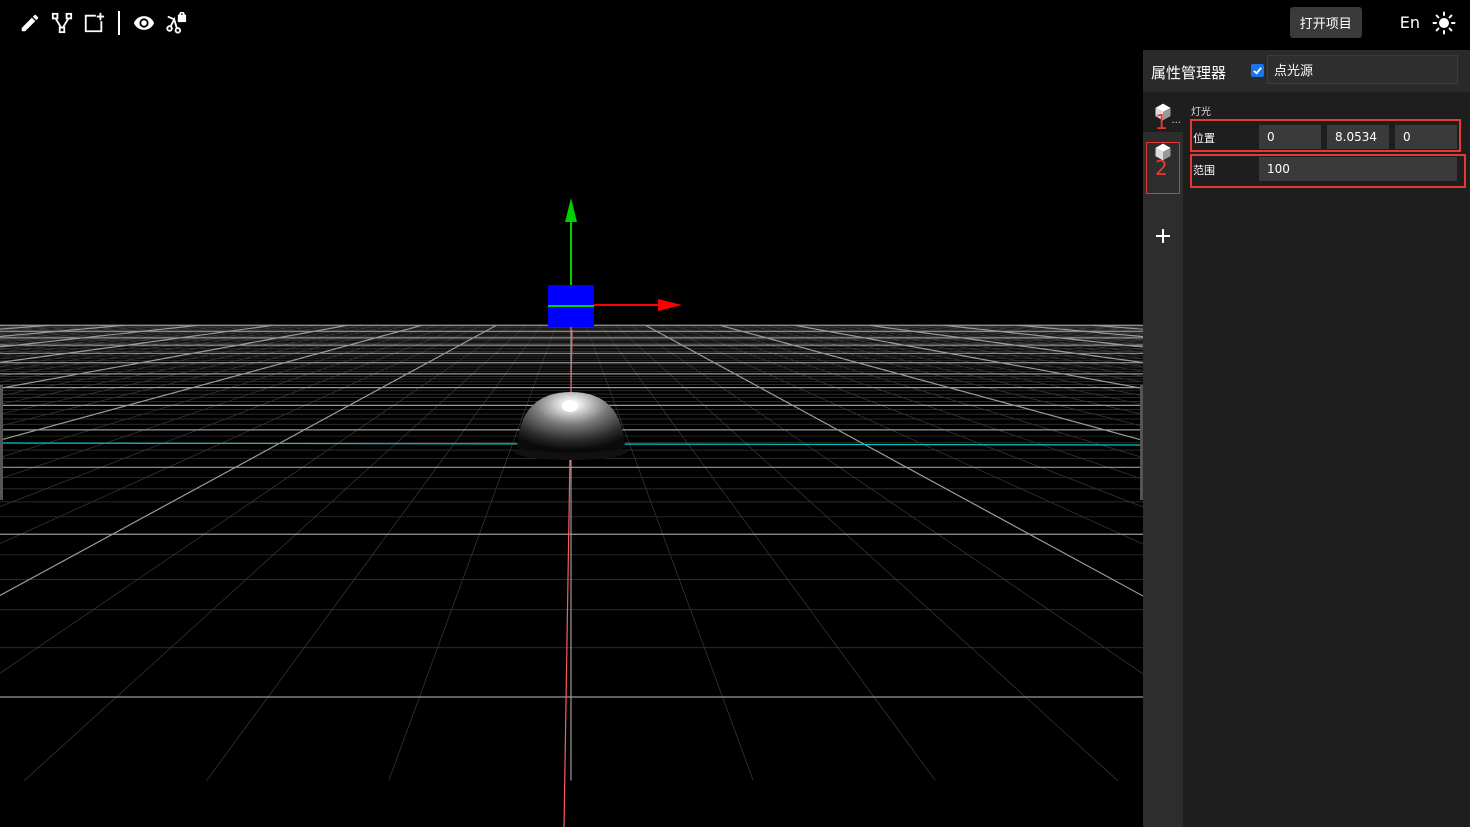 The width and height of the screenshot is (1470, 827). Describe the element at coordinates (94, 23) in the screenshot. I see `add-box-icon` at that location.